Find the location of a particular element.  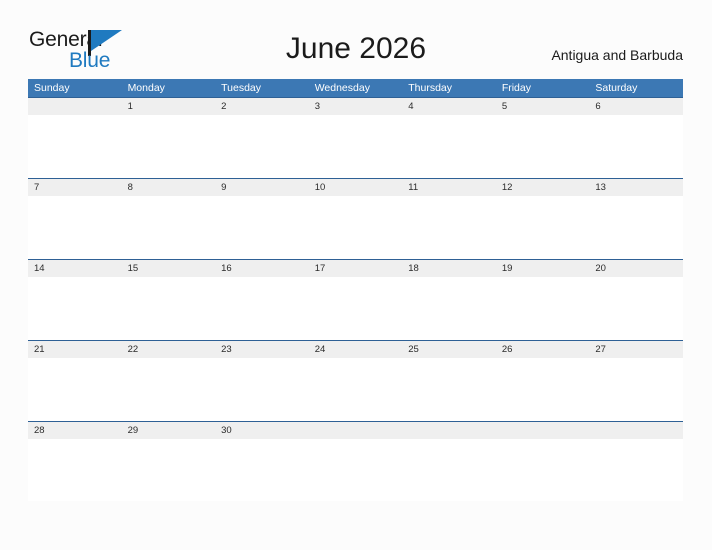

day-cell: 25 is located at coordinates (449, 349).